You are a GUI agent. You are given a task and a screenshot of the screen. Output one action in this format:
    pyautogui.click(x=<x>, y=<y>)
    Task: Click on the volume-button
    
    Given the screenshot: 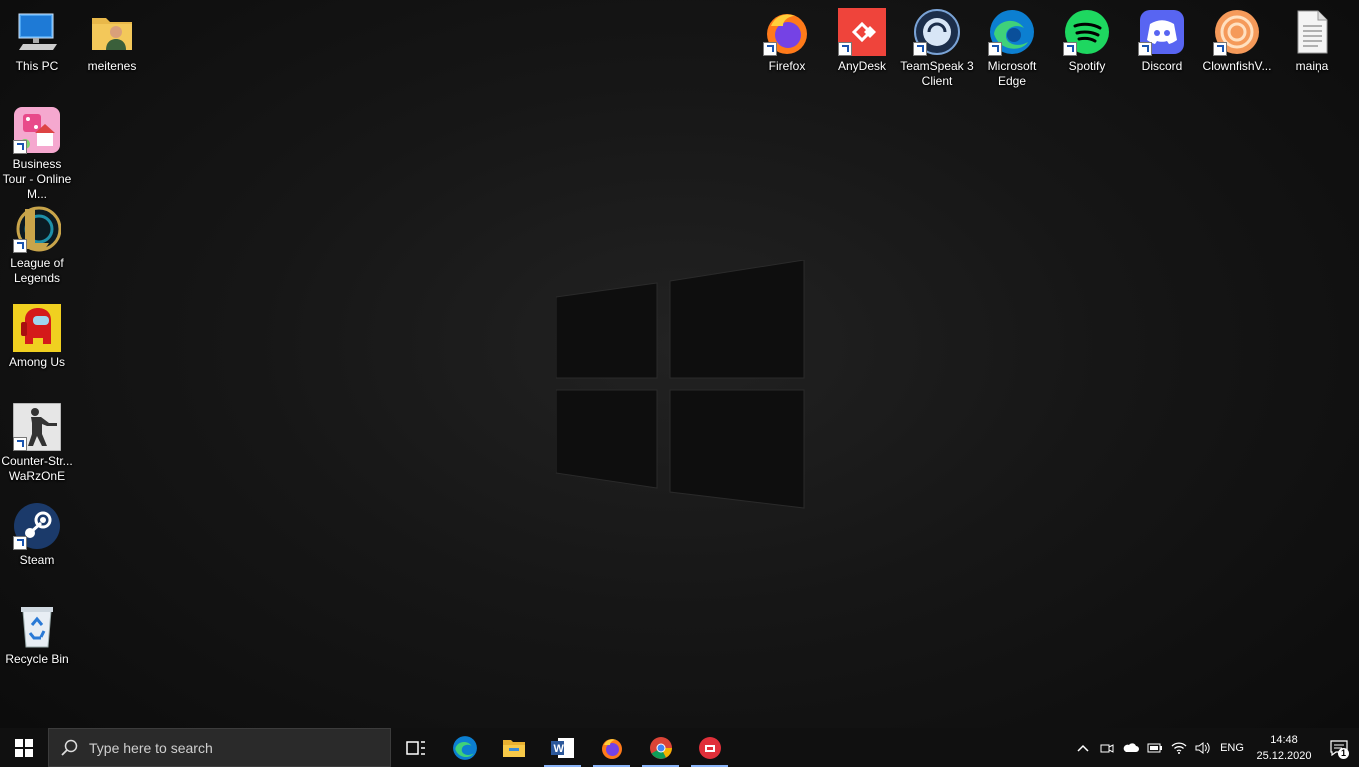 What is the action you would take?
    pyautogui.click(x=1203, y=747)
    